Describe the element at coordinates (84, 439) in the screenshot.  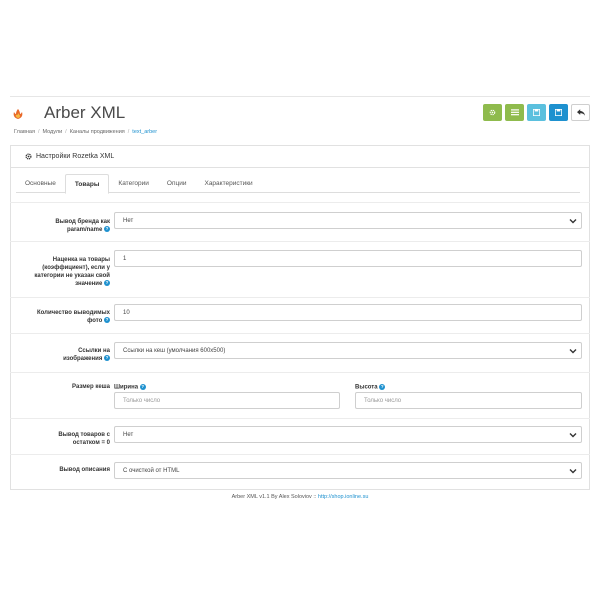
I see `zero-stock-label: Вывод товаров с остатком = 0` at that location.